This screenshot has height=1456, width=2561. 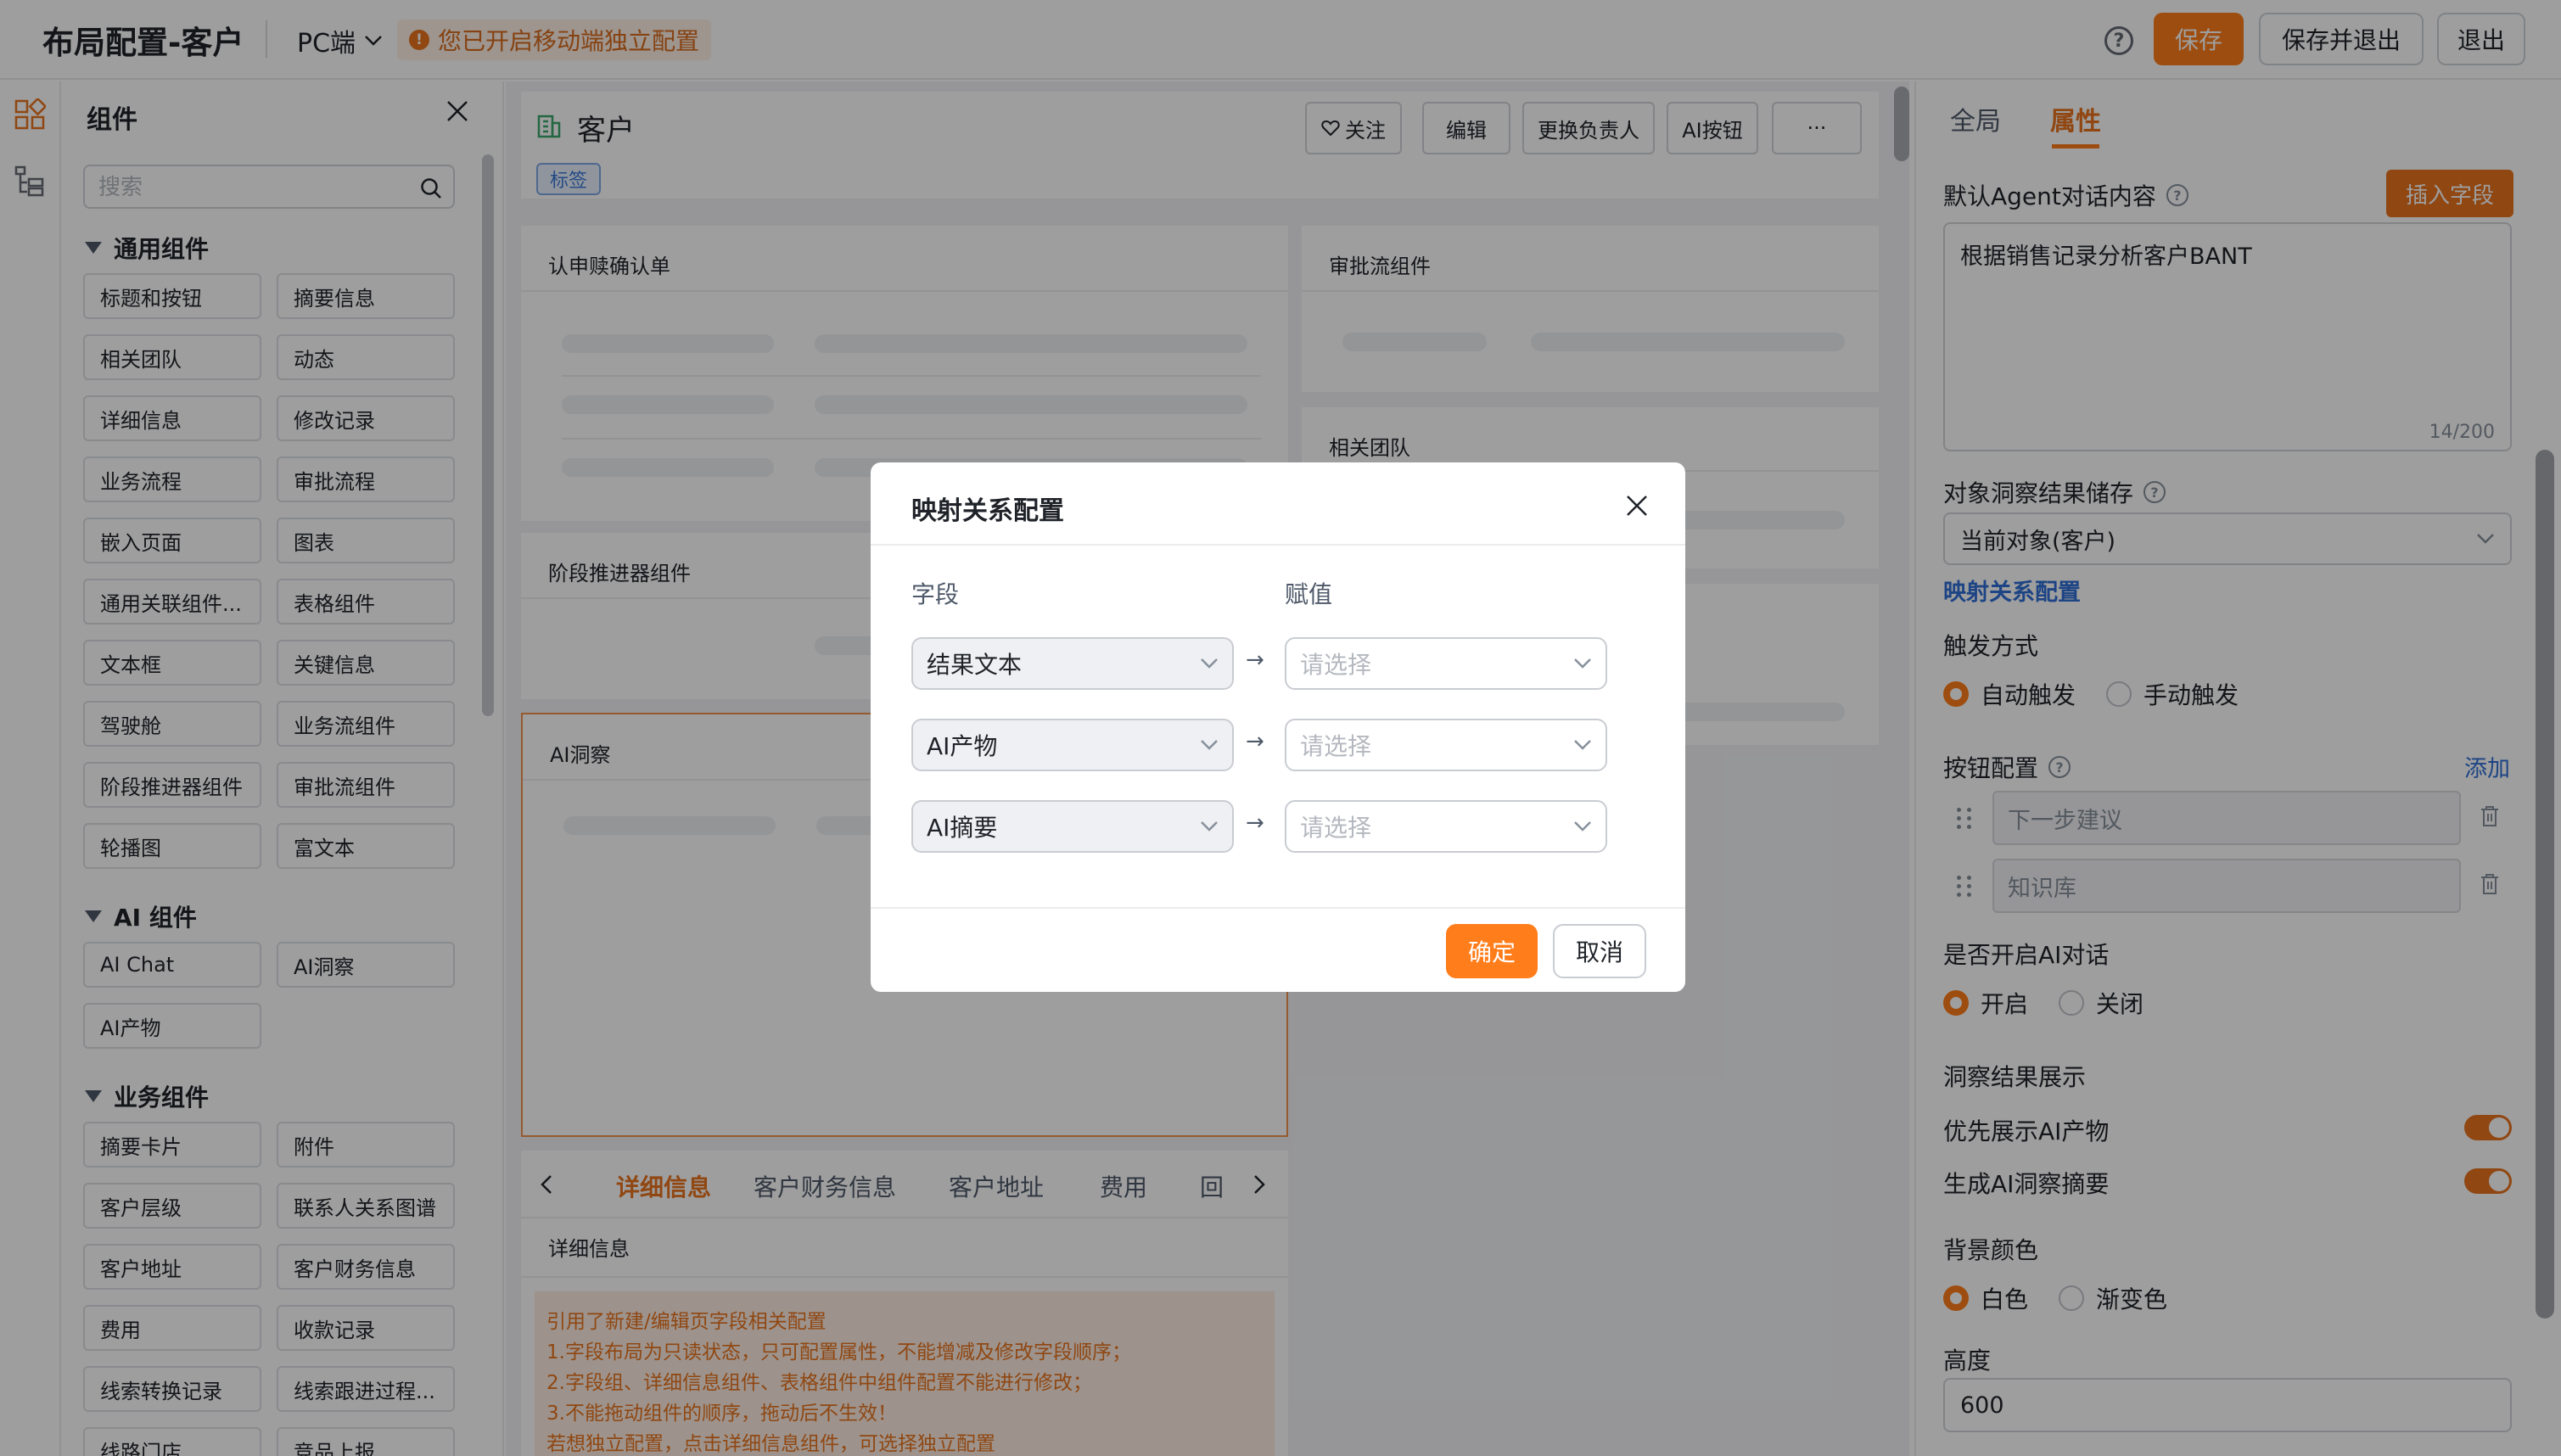 What do you see at coordinates (975, 665) in the screenshot?
I see `field-select-value: 结果文本` at bounding box center [975, 665].